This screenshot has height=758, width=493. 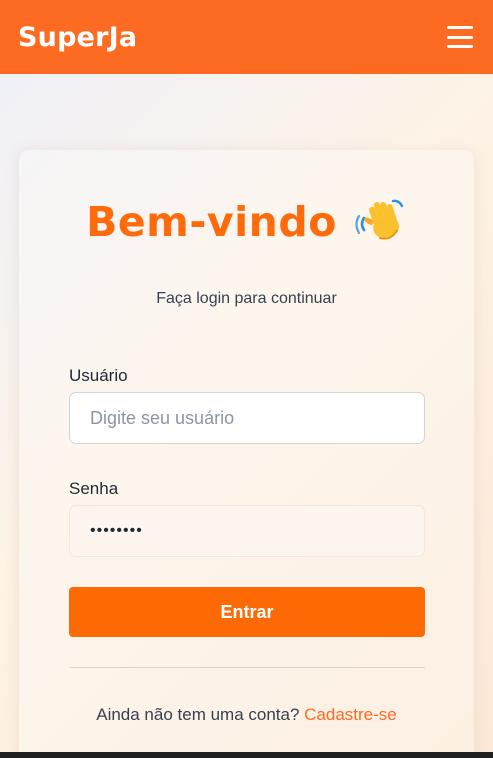 What do you see at coordinates (77, 37) in the screenshot?
I see `brand-logo: SuperJa` at bounding box center [77, 37].